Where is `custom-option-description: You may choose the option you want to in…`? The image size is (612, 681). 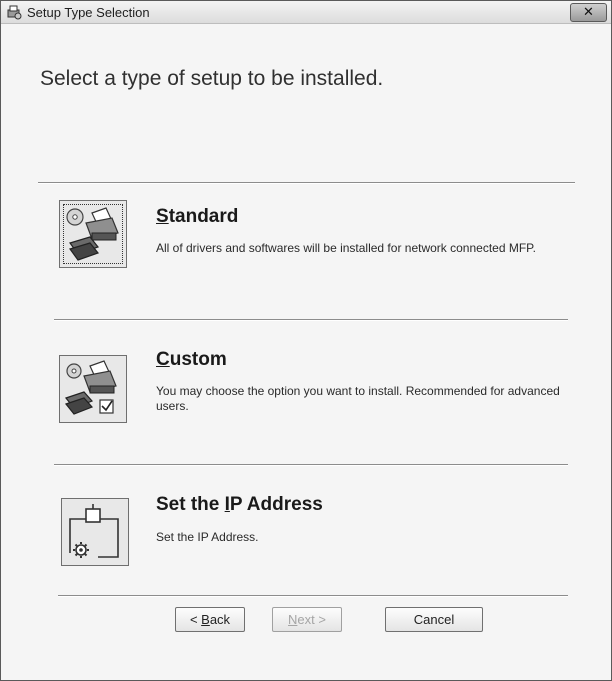 custom-option-description: You may choose the option you want to in… is located at coordinates (358, 398).